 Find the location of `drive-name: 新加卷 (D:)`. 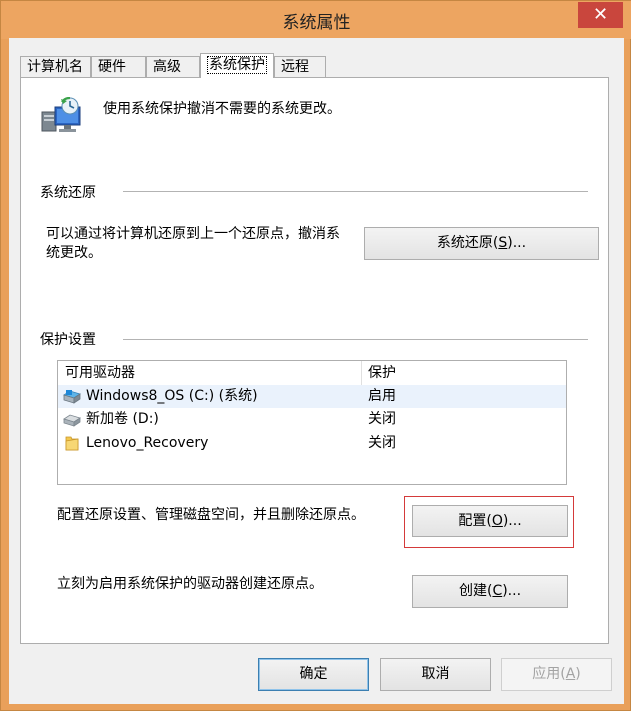

drive-name: 新加卷 (D:) is located at coordinates (122, 419).